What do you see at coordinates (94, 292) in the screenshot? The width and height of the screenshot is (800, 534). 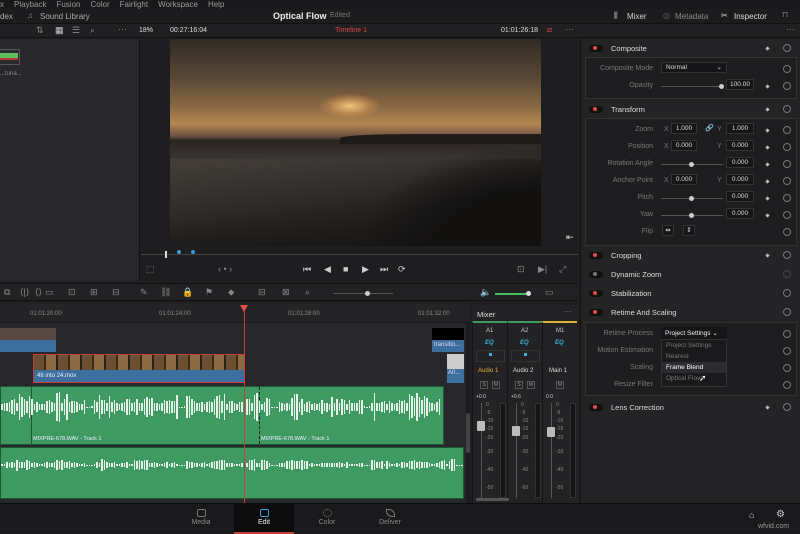 I see `overwrite-icon: ⊞` at bounding box center [94, 292].